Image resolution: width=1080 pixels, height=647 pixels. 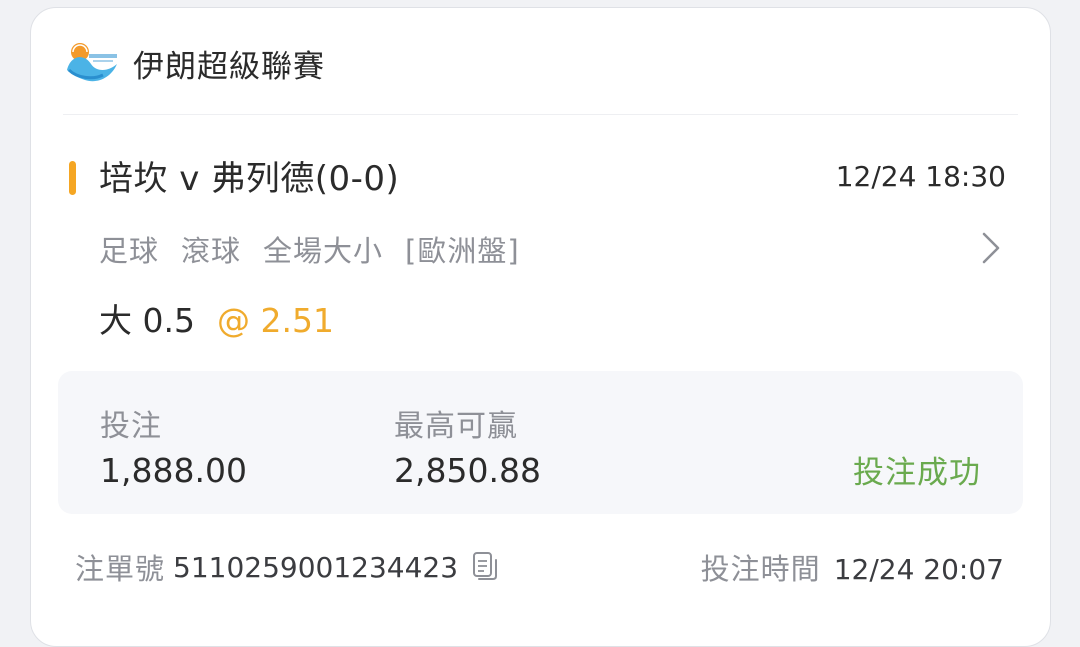 What do you see at coordinates (920, 176) in the screenshot?
I see `match-time: 12/24 18:30` at bounding box center [920, 176].